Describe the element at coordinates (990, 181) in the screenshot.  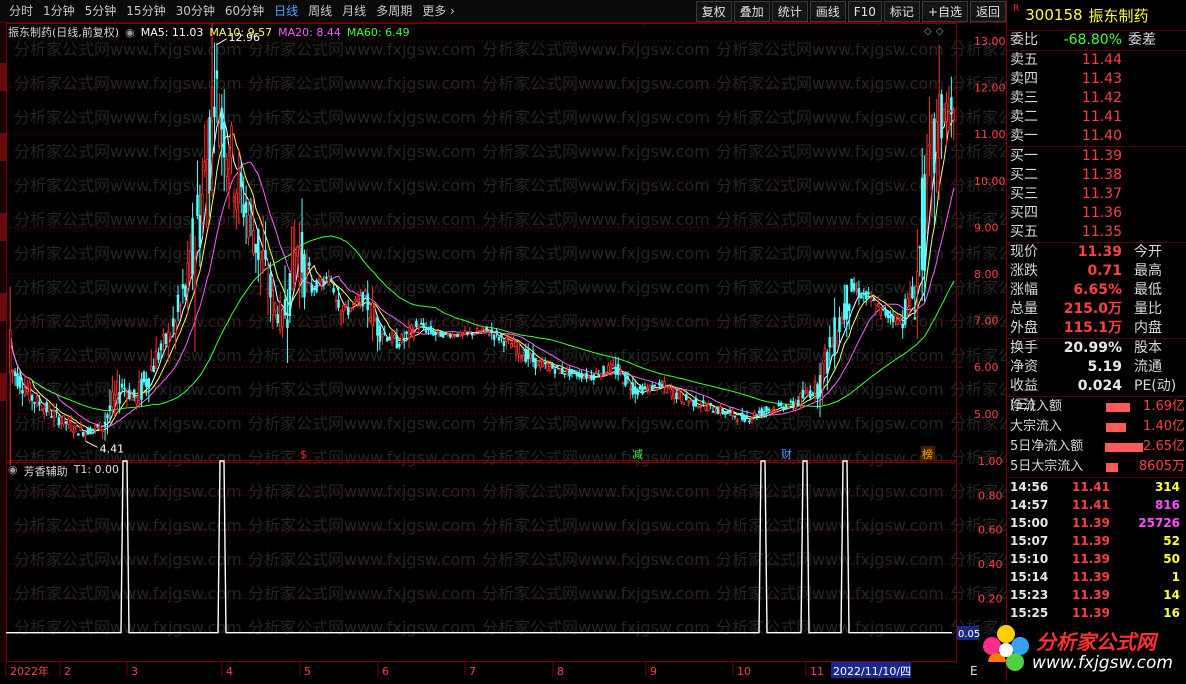
I see `y-tick-label: 10.00` at that location.